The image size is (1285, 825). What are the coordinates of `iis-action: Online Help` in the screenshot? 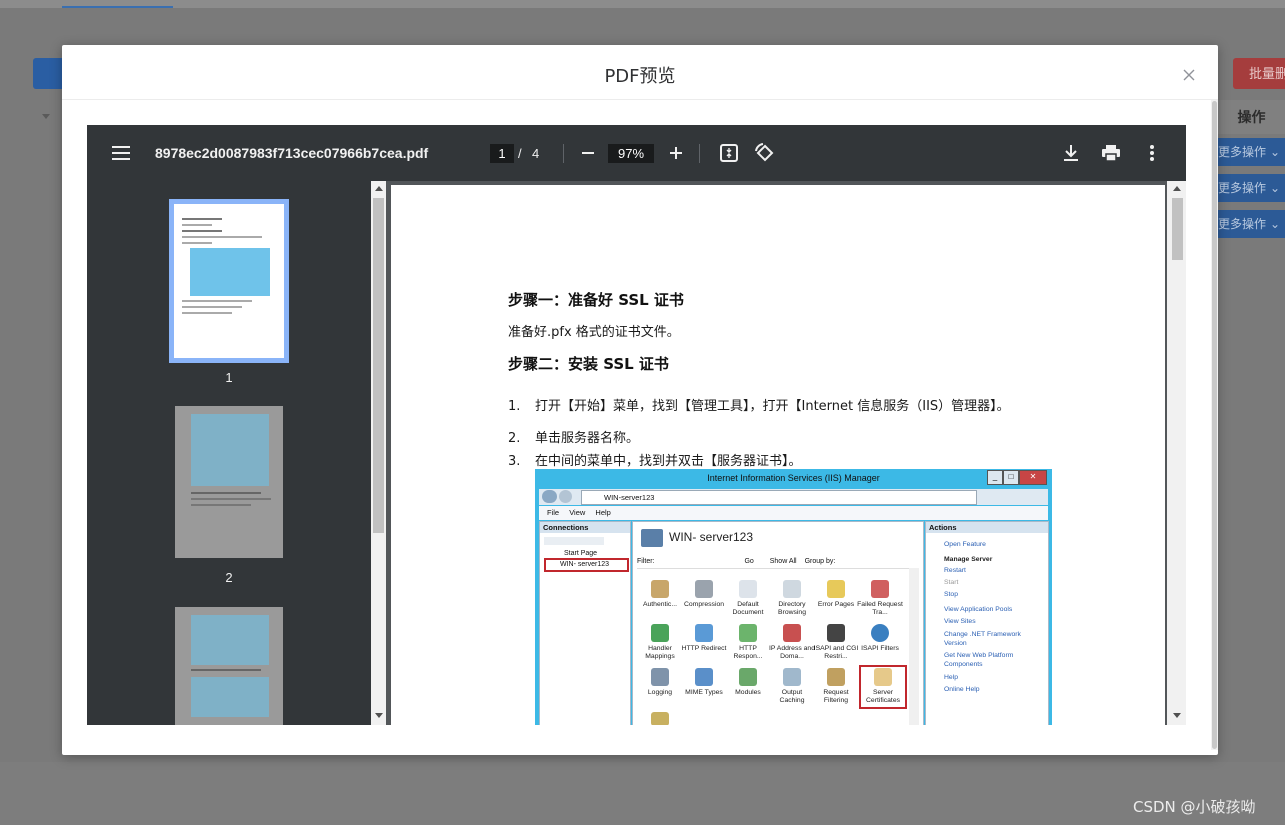 It's located at (962, 689).